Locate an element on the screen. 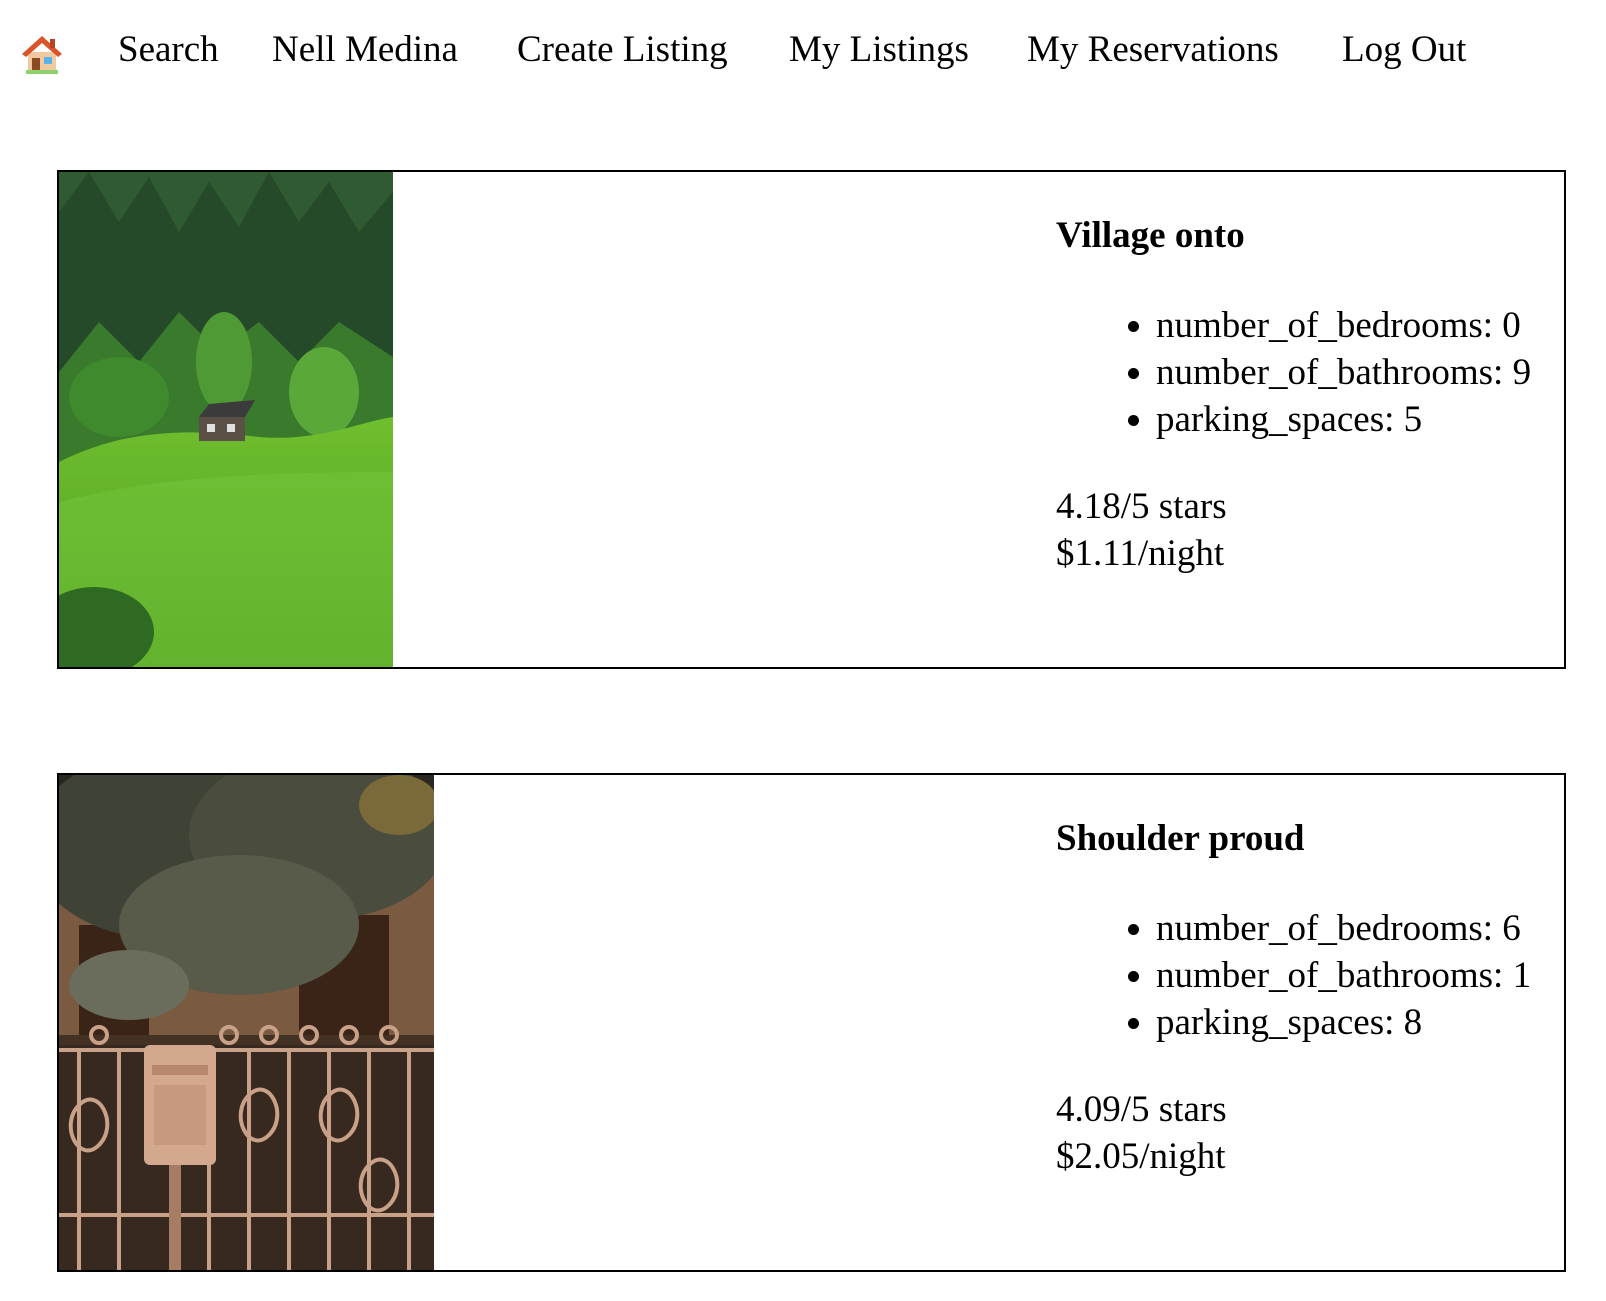  feature-bedrooms: number_of_bedrooms: 6 is located at coordinates (1343, 928).